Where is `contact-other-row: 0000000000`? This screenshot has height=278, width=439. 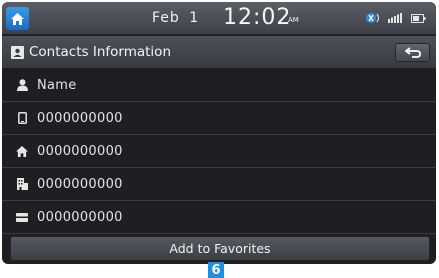
contact-other-row: 0000000000 is located at coordinates (219, 217).